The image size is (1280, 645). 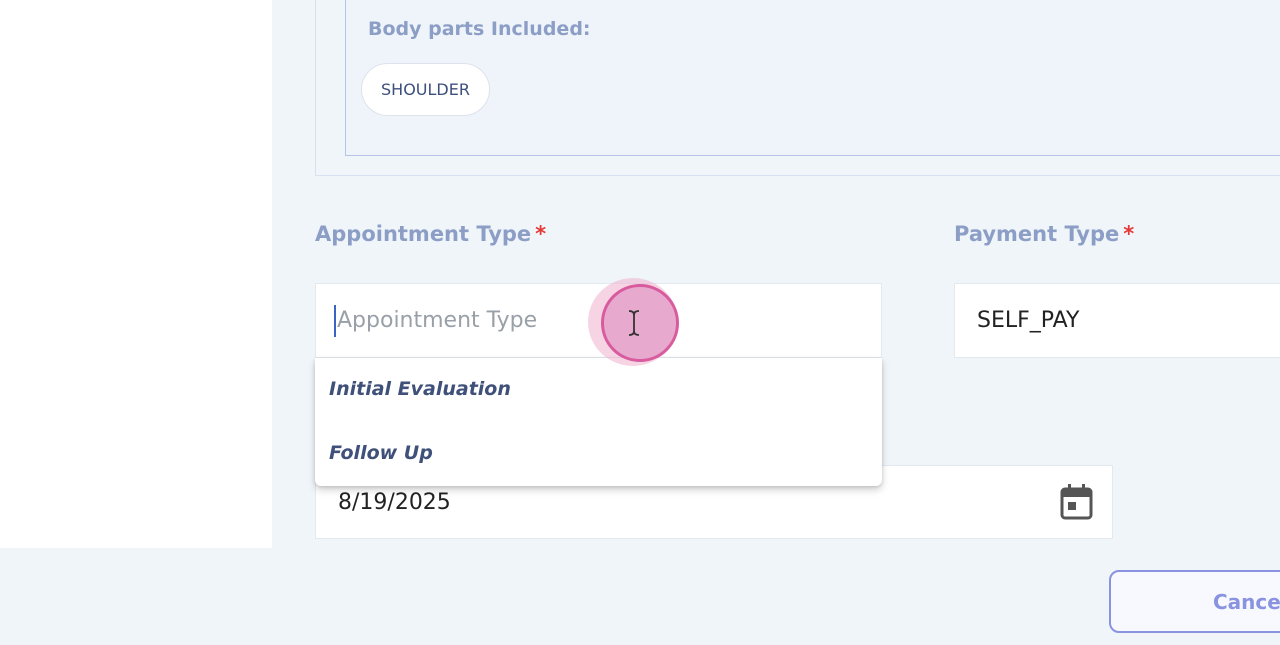 What do you see at coordinates (1117, 320) in the screenshot?
I see `payment-type-input: SELF_PAY` at bounding box center [1117, 320].